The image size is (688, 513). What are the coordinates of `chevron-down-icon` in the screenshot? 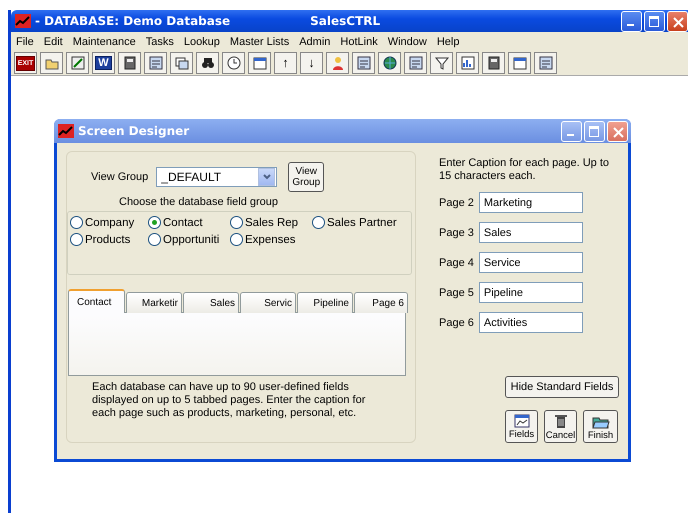 It's located at (266, 177).